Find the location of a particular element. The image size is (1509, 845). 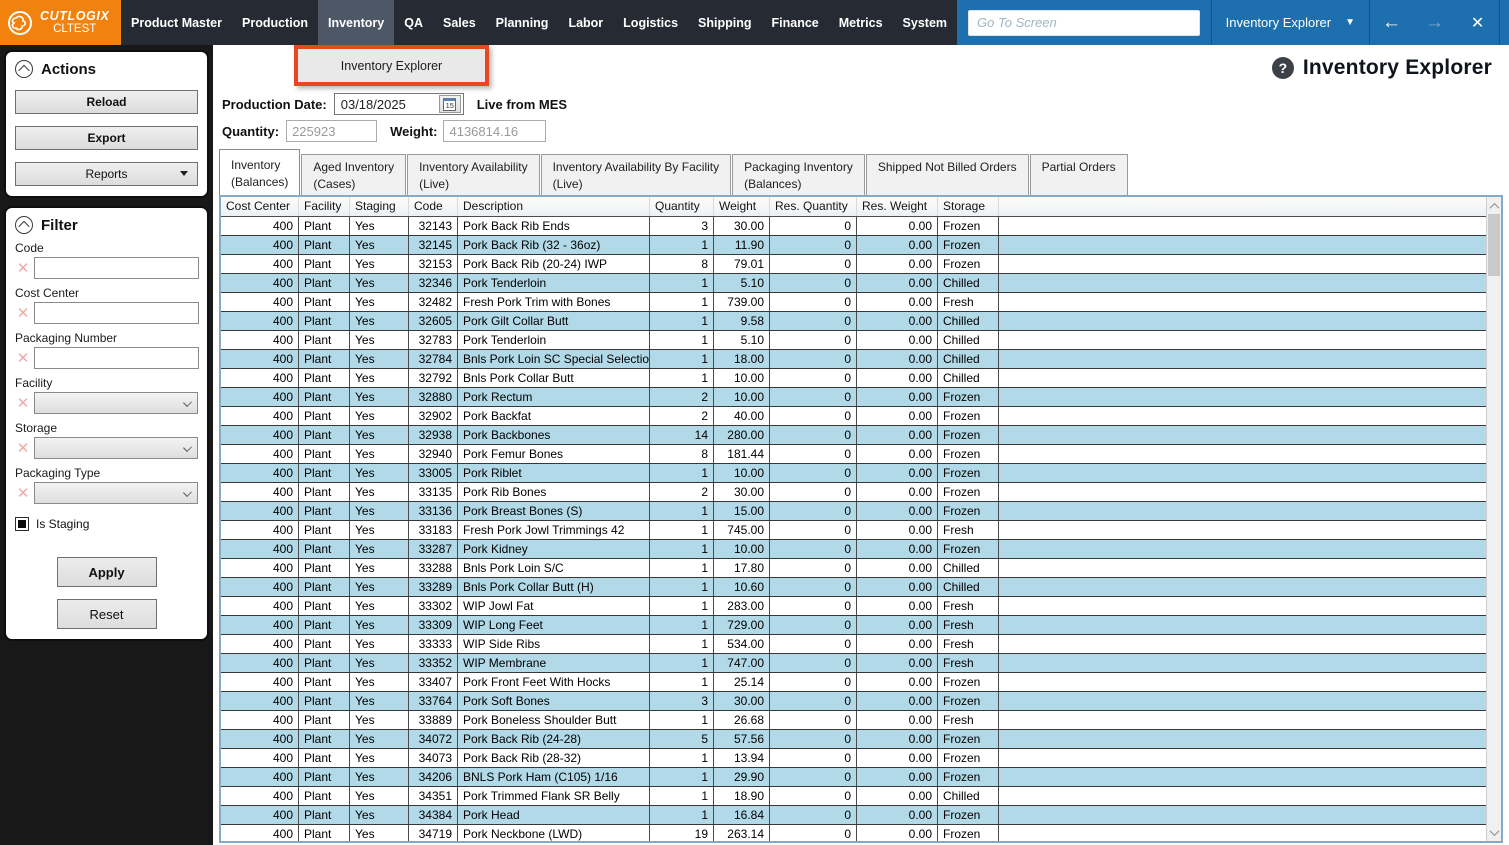

nav-item-sales: Sales is located at coordinates (459, 22).